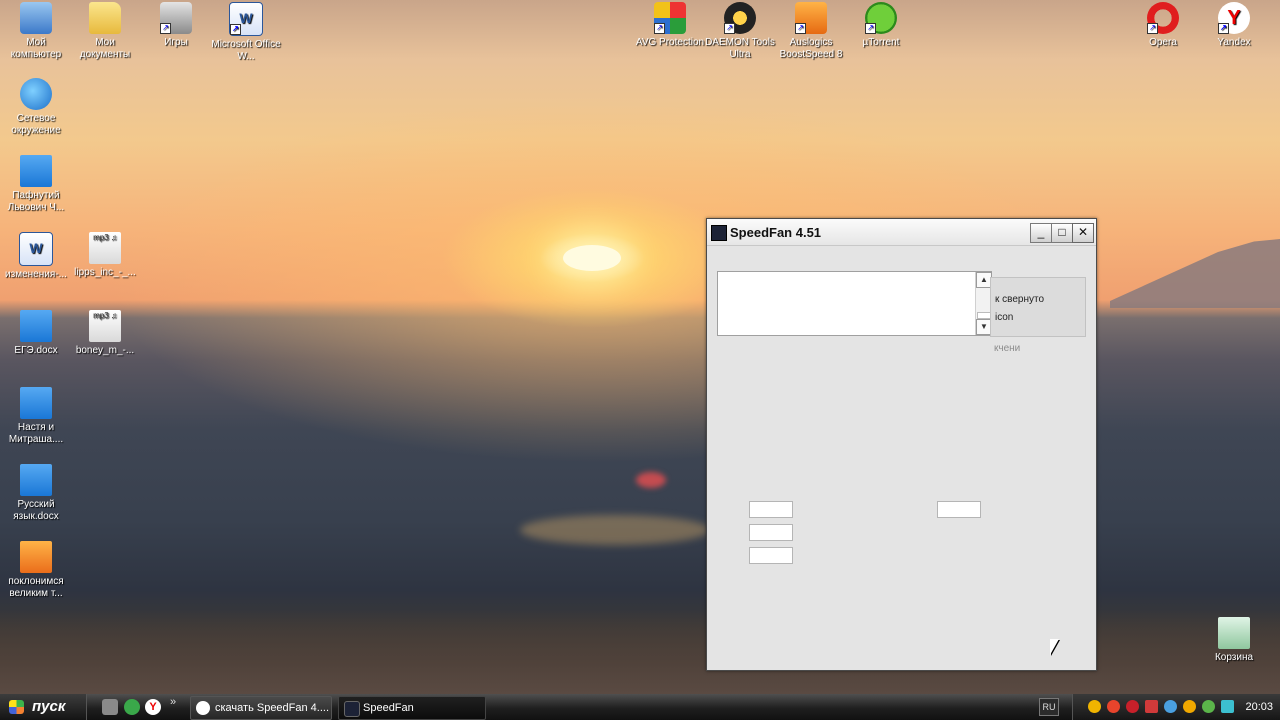 This screenshot has width=1280, height=720. I want to click on quicklaunch-chevron: », so click(173, 702).